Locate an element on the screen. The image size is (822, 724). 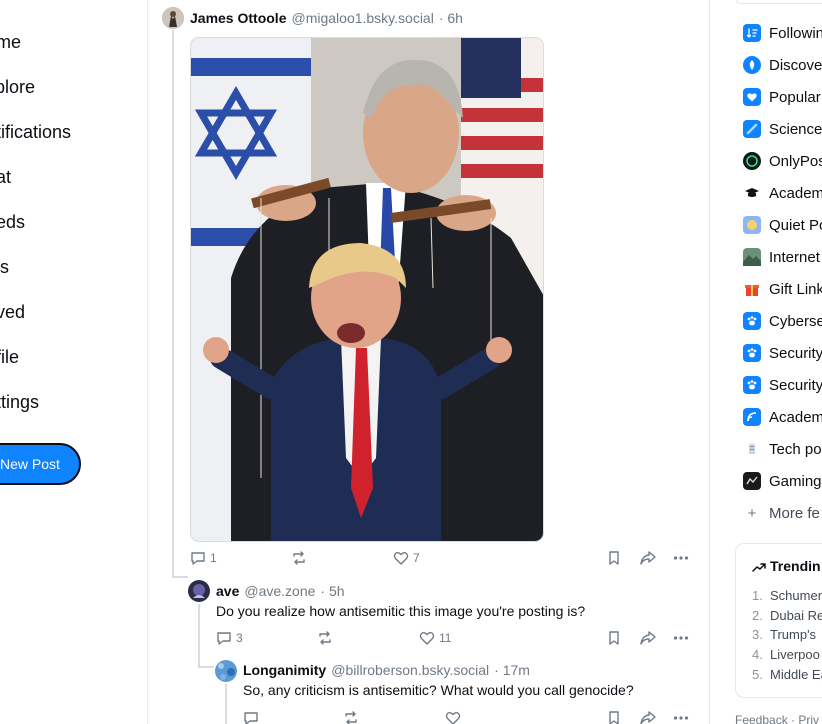
trending-arrow-icon is located at coordinates (759, 568).